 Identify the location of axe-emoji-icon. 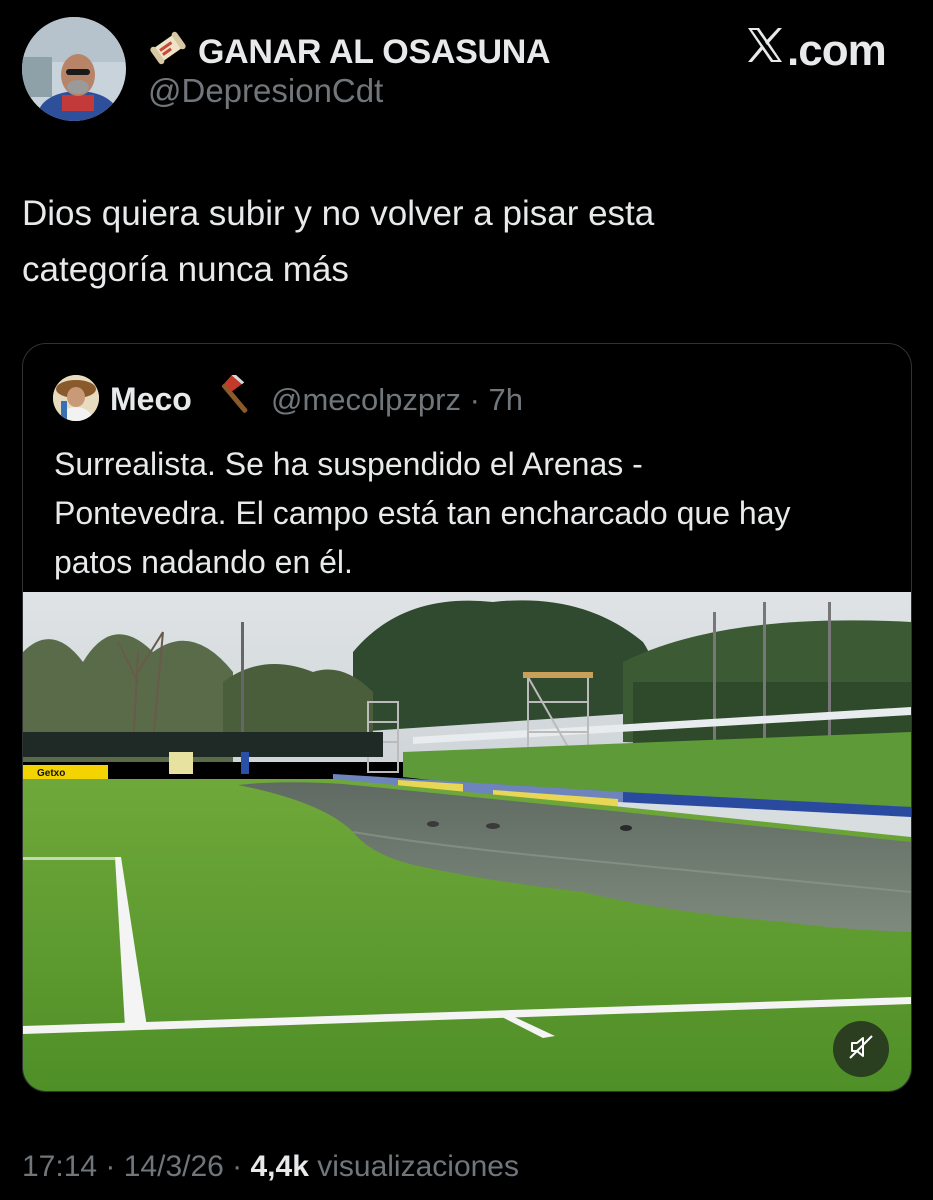
(233, 398).